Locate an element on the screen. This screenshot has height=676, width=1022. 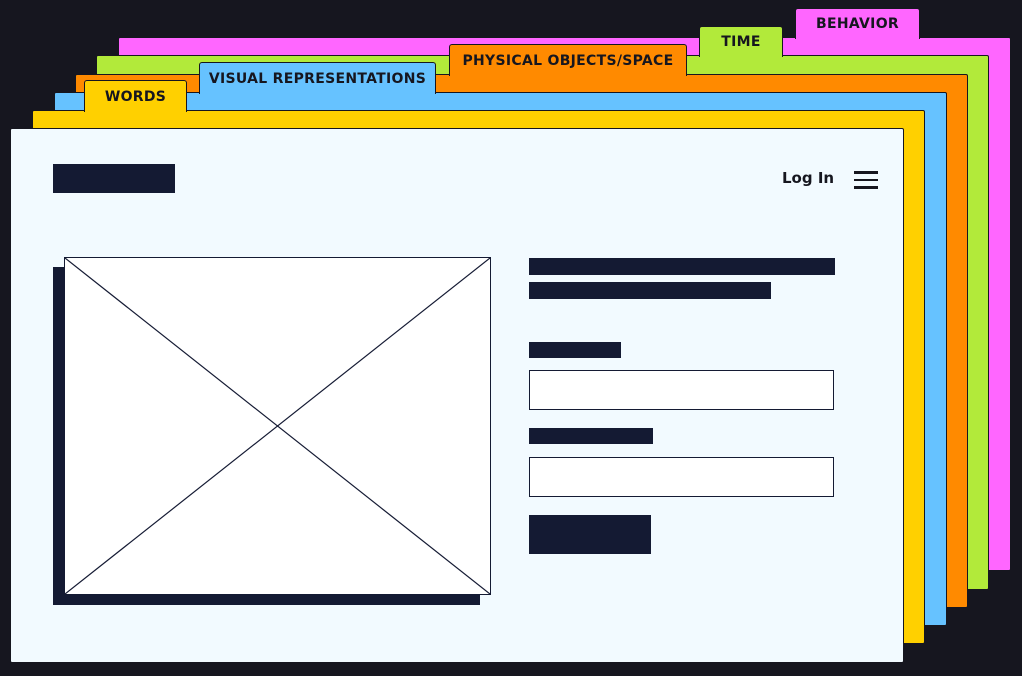
tab-time: TIME is located at coordinates (741, 41).